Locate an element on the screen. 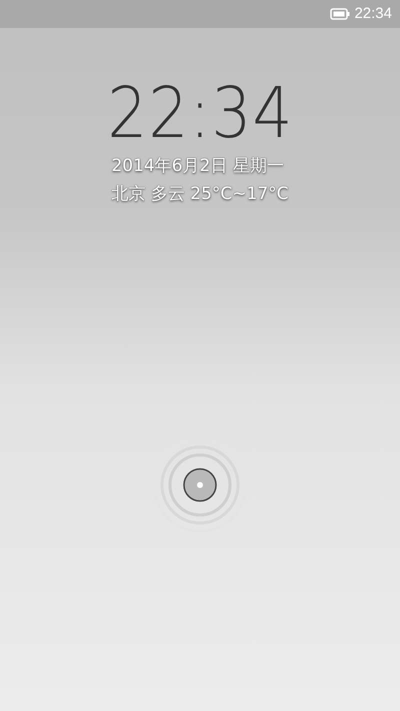 Image resolution: width=400 pixels, height=711 pixels. battery-icon is located at coordinates (340, 14).